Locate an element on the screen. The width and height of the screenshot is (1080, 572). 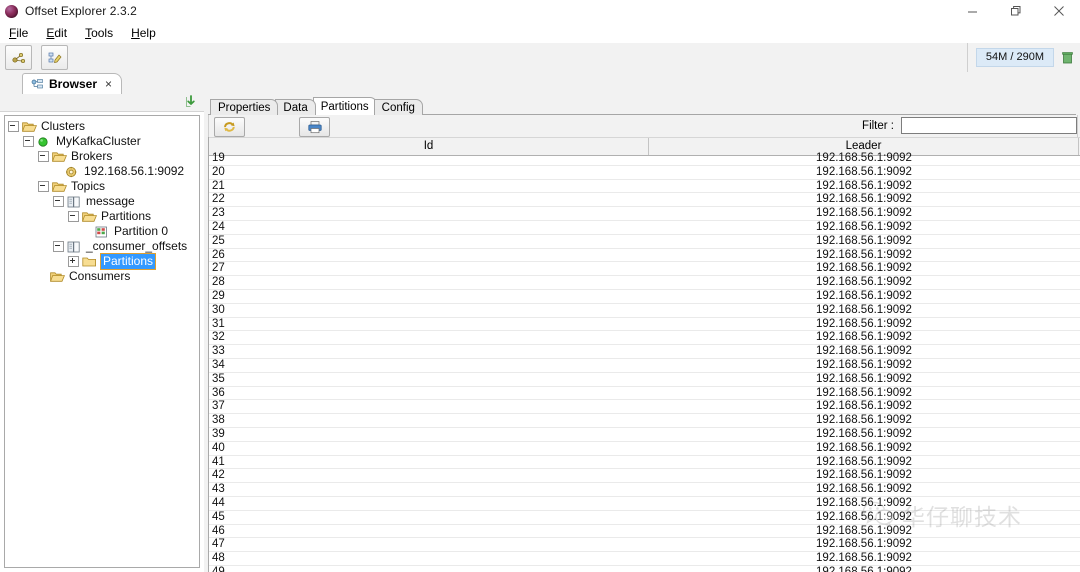
tree-node-label: Clusters is located at coordinates (63, 126).